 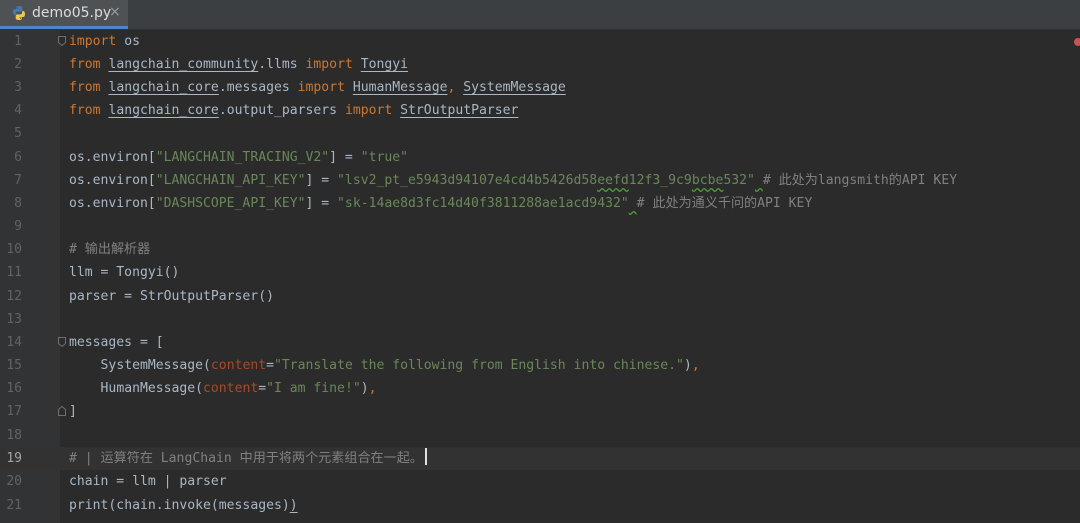 I want to click on editor-tab-bar: demo05.py ×, so click(x=540, y=15).